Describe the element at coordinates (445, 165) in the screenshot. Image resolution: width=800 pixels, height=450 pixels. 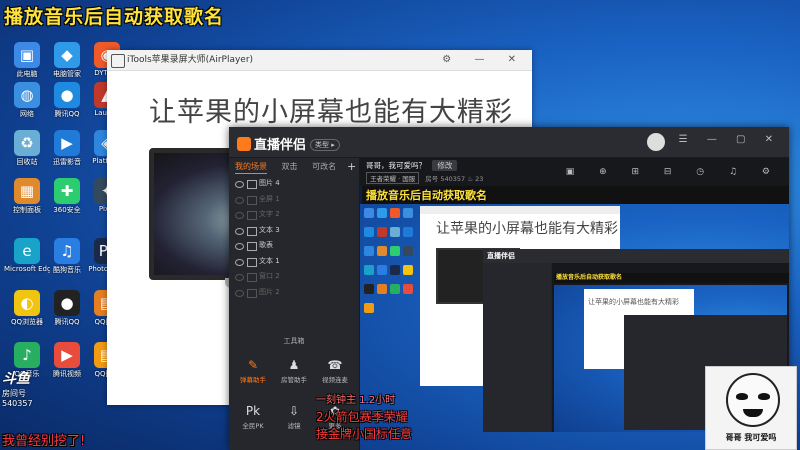
I see `edit-room-button: 修改` at that location.